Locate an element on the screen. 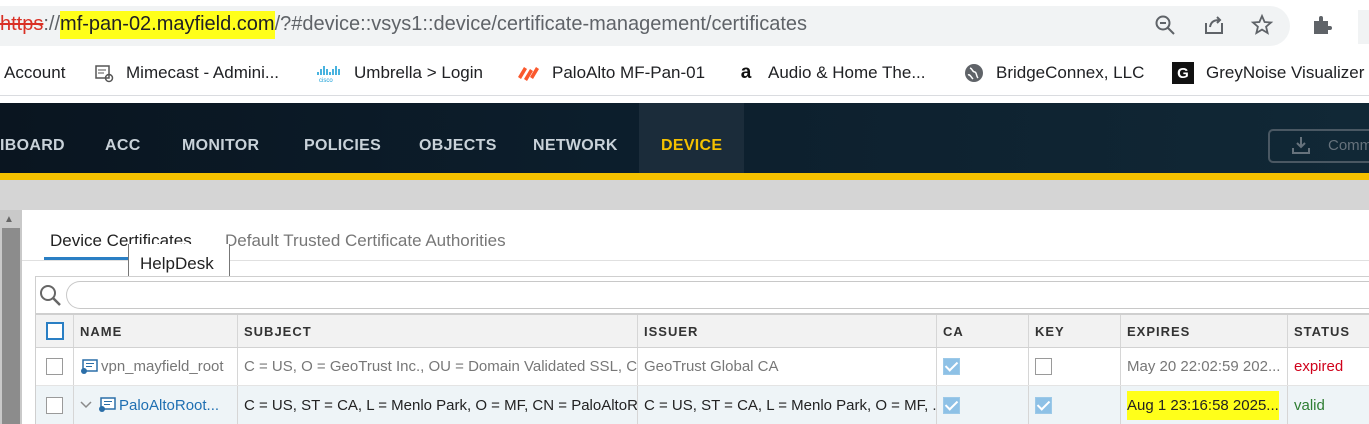 The width and height of the screenshot is (1369, 424). mimecast-icon is located at coordinates (104, 73).